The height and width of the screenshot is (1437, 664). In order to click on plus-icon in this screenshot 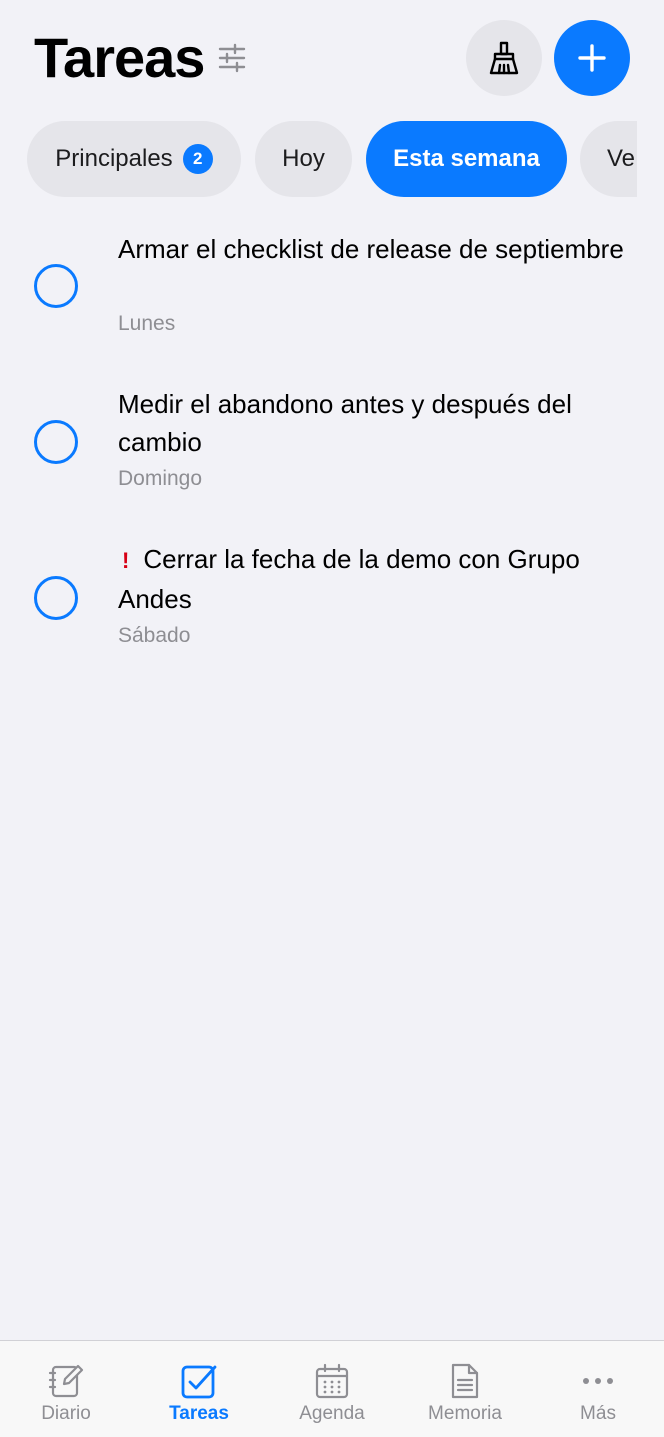, I will do `click(592, 58)`.